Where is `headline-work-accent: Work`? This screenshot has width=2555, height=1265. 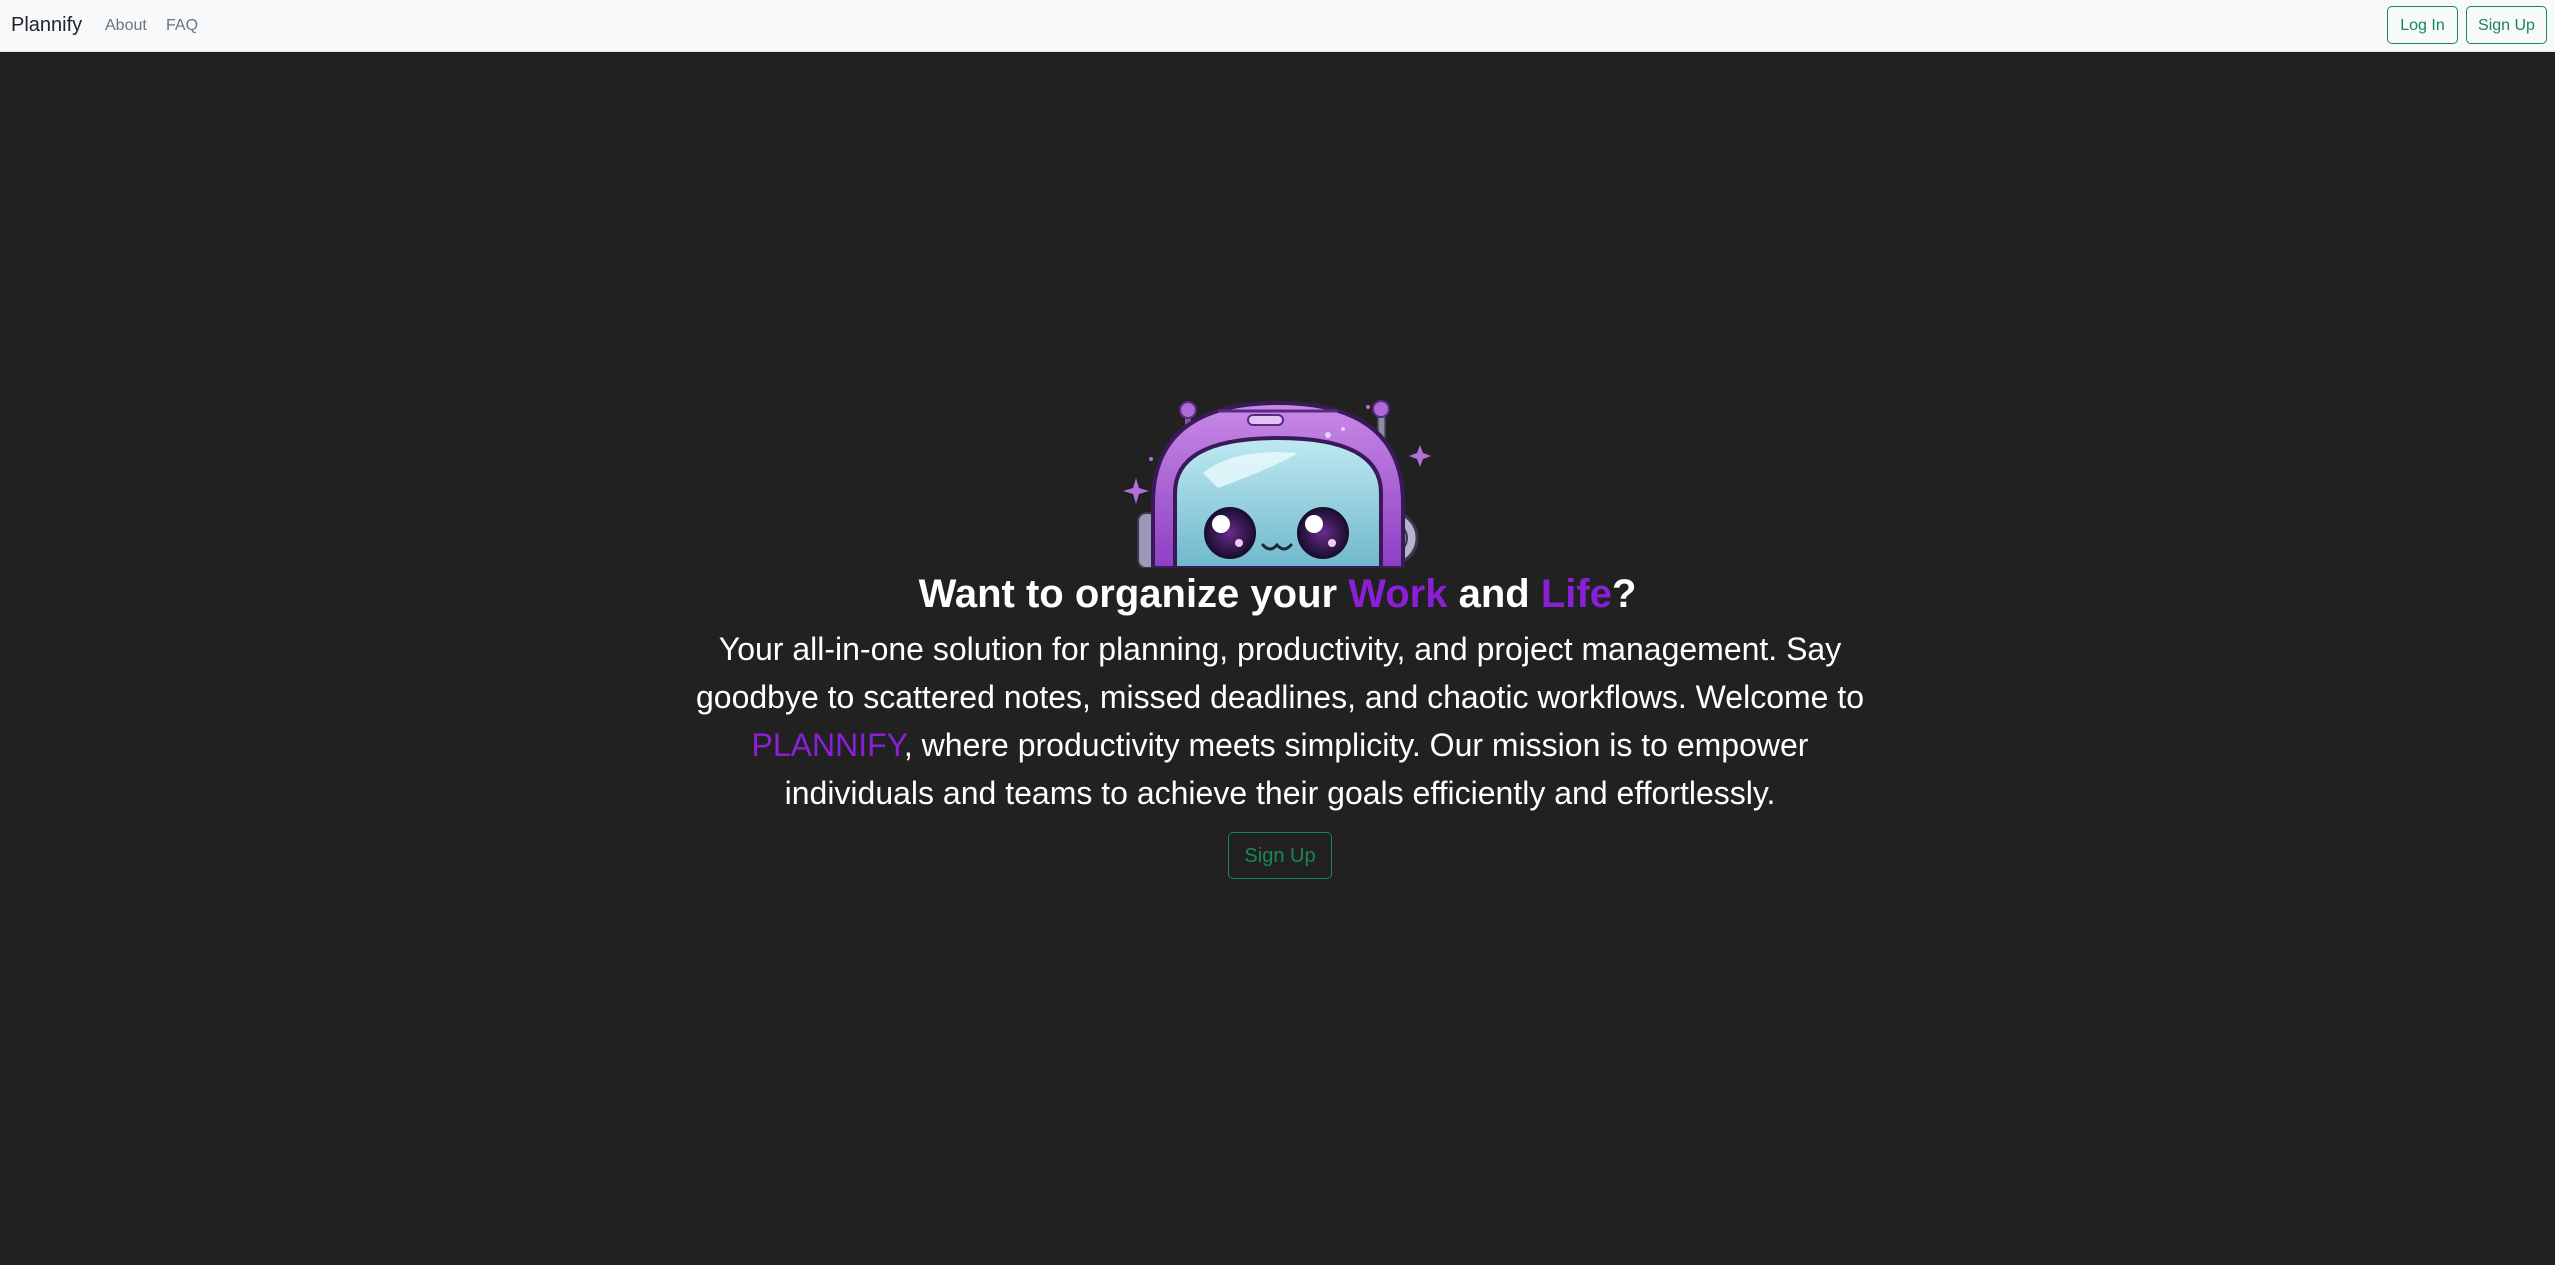 headline-work-accent: Work is located at coordinates (1398, 594).